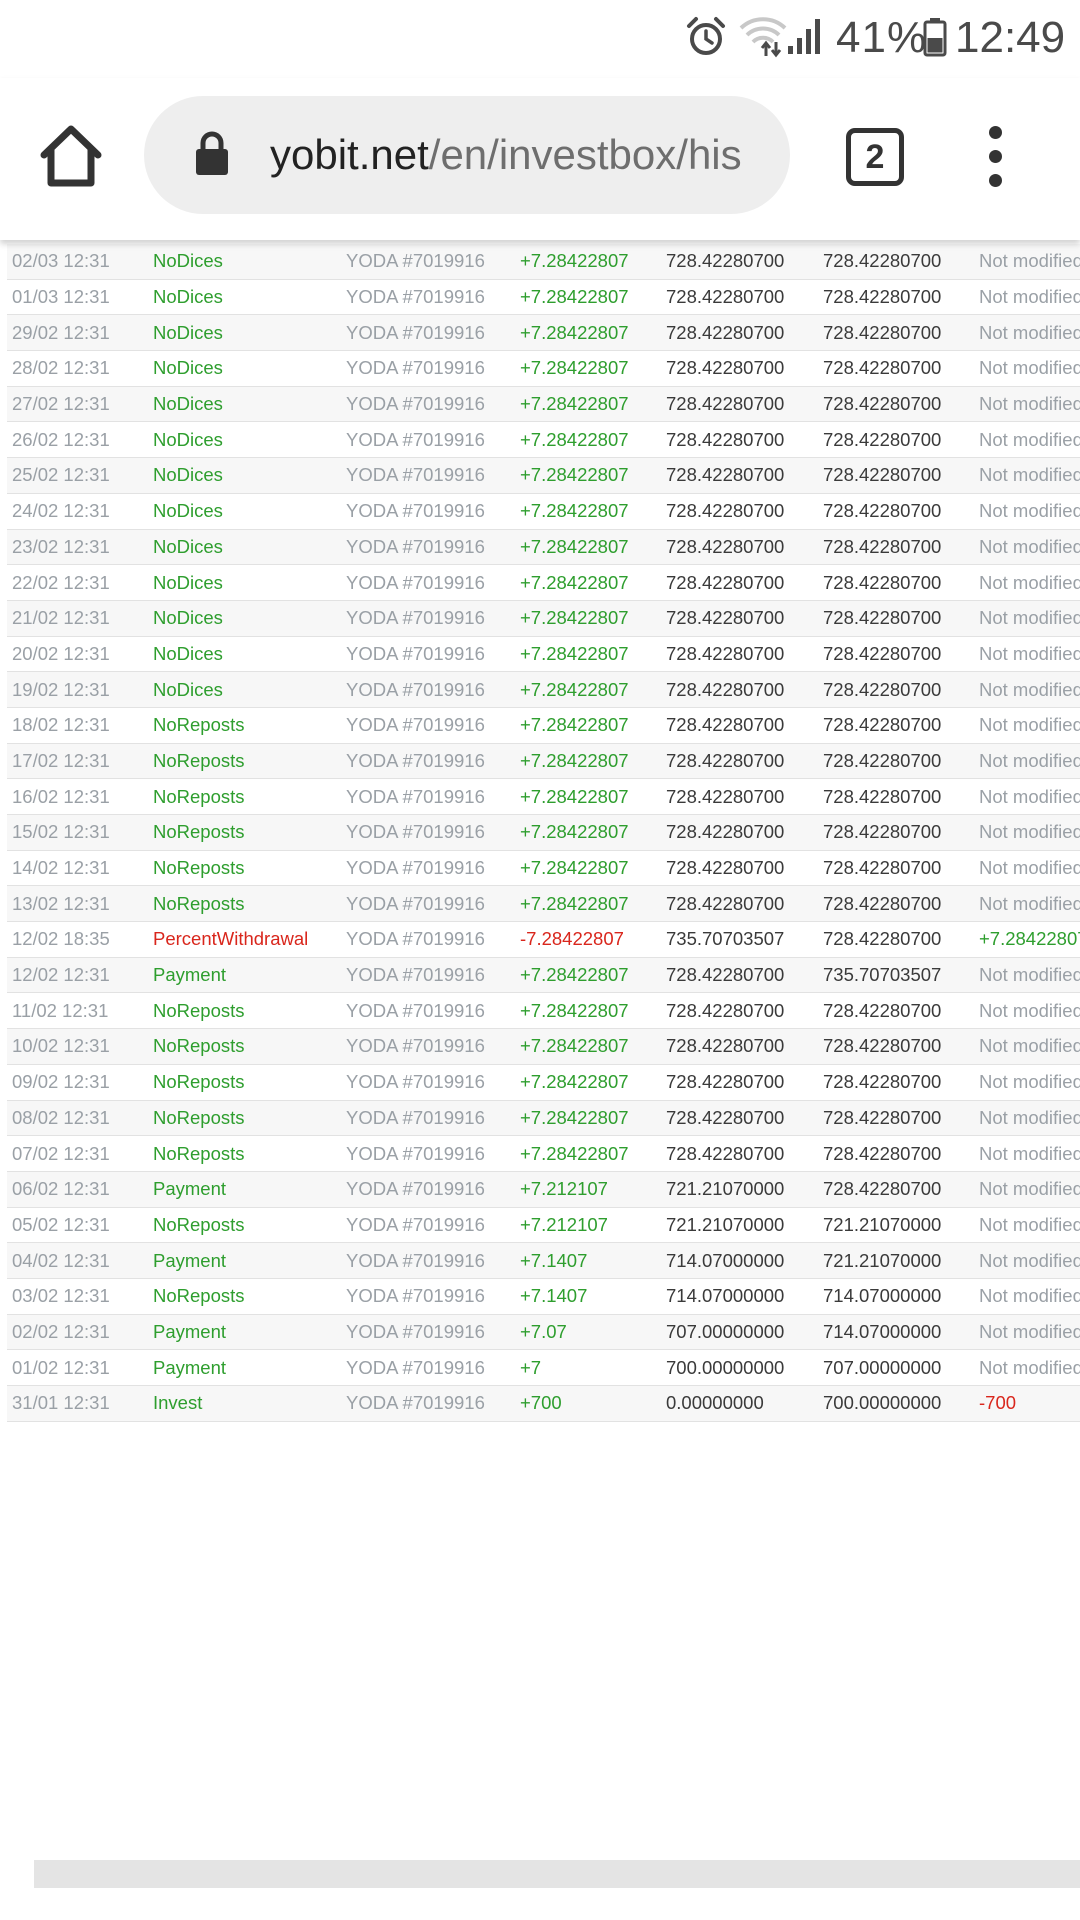 The image size is (1080, 1920). What do you see at coordinates (80, 511) in the screenshot?
I see `date-cell: 24/02 12:31` at bounding box center [80, 511].